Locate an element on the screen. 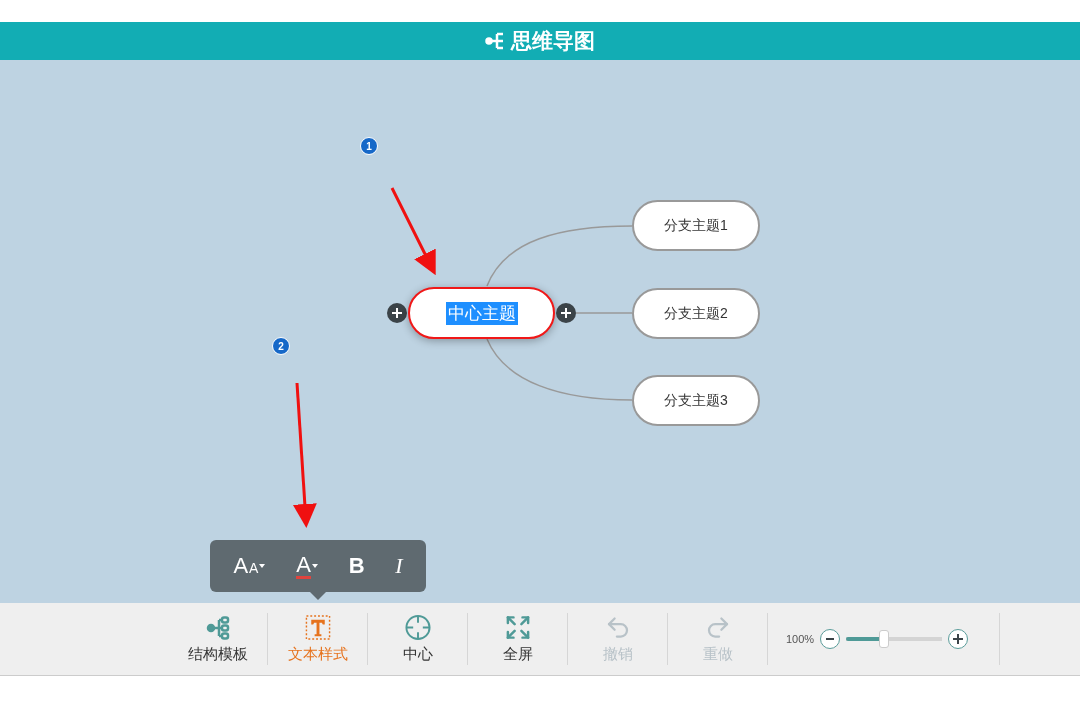 This screenshot has width=1080, height=707. topic-text: 分支主题2 is located at coordinates (696, 313).